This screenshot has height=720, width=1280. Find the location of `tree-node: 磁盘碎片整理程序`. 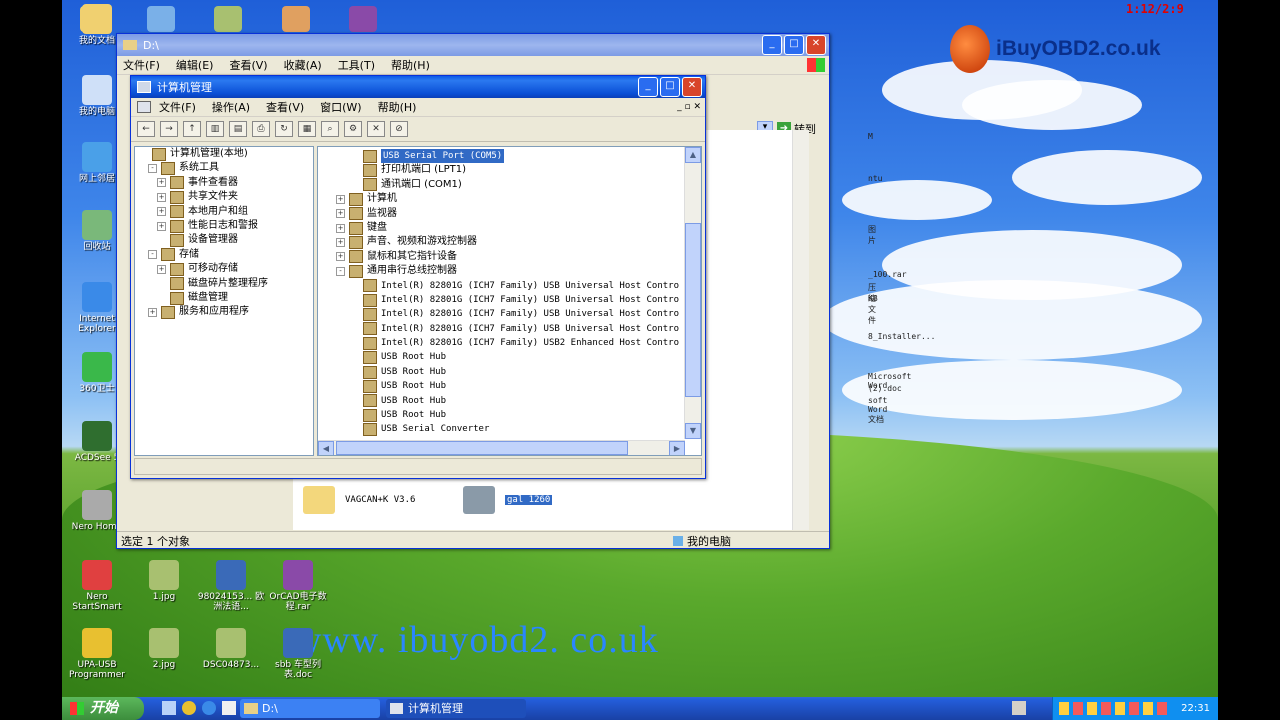

tree-node: 磁盘碎片整理程序 is located at coordinates (224, 284).